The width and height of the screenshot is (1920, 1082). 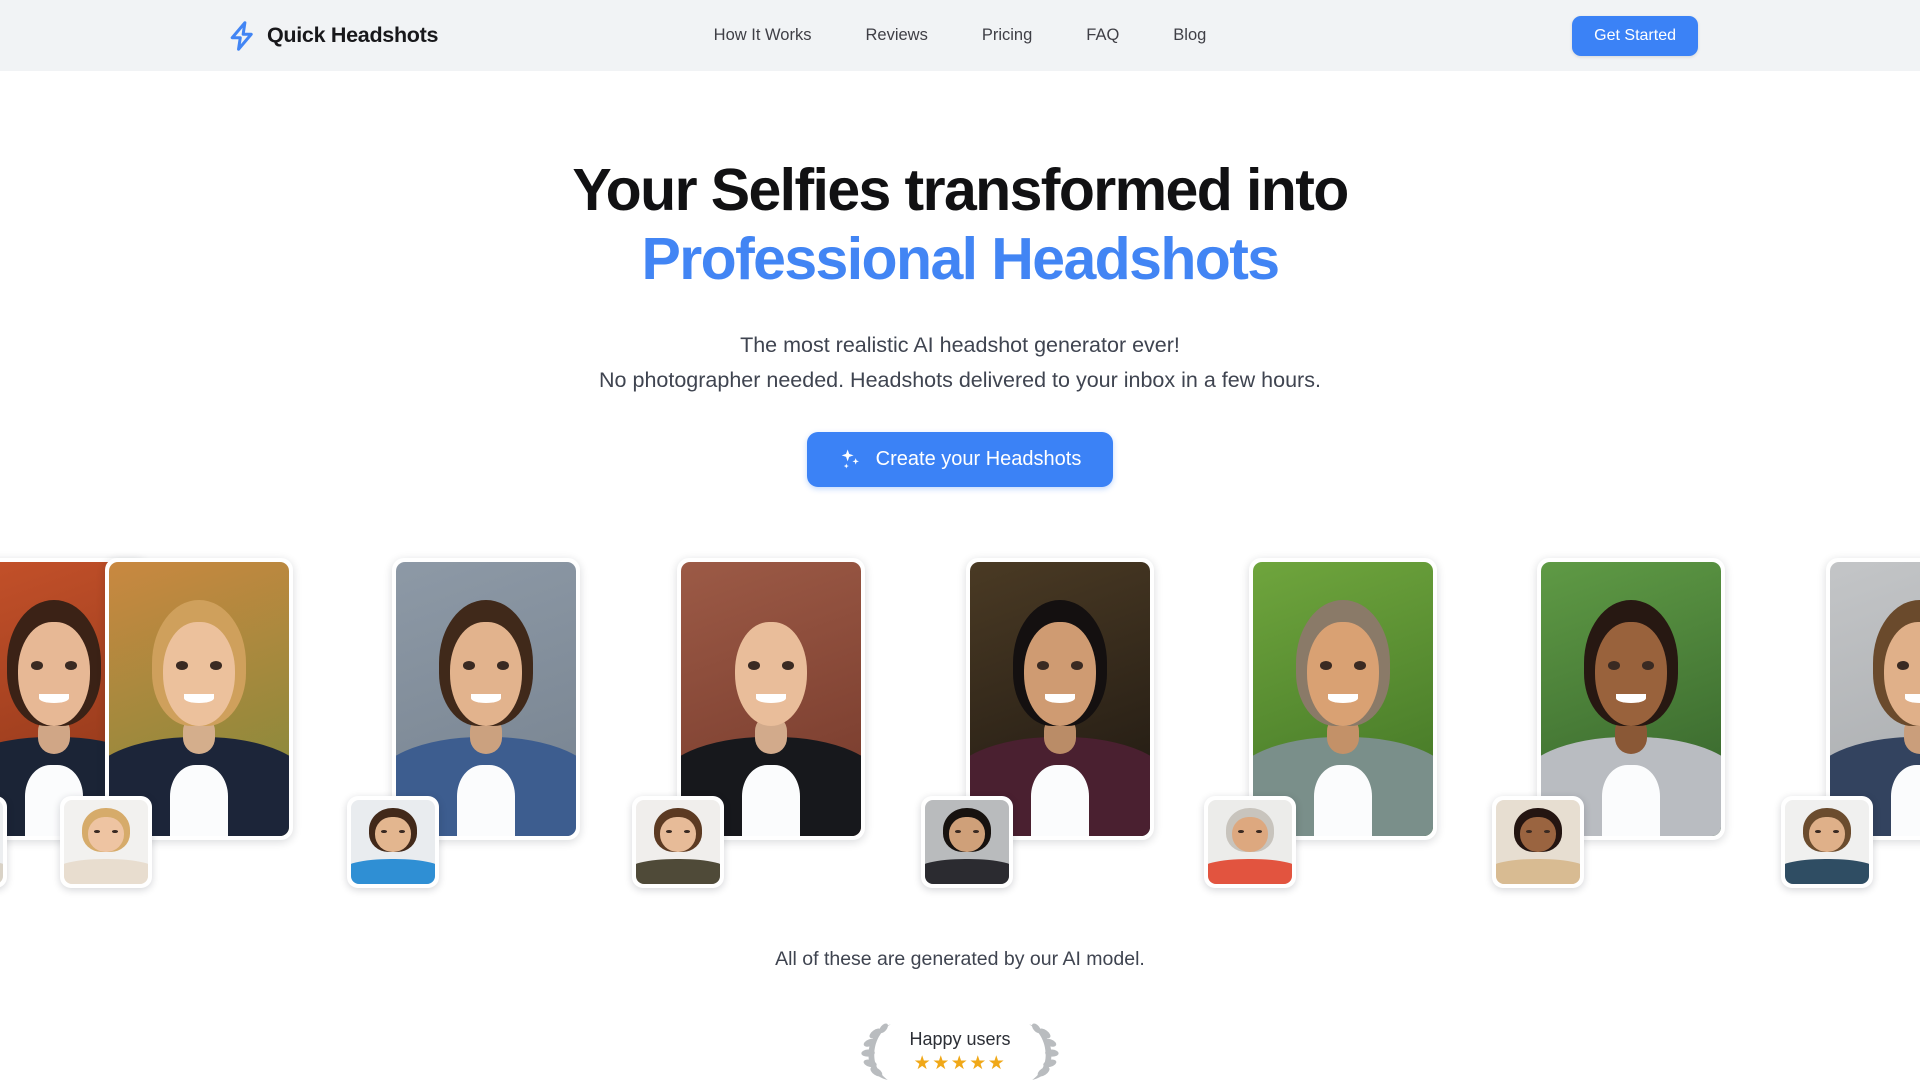 What do you see at coordinates (1189, 35) in the screenshot?
I see `nav-item-blog: Blog` at bounding box center [1189, 35].